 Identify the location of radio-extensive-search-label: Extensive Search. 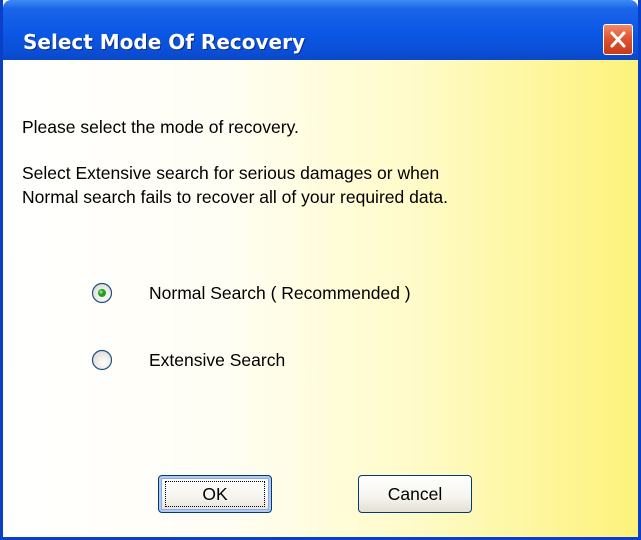
(217, 360).